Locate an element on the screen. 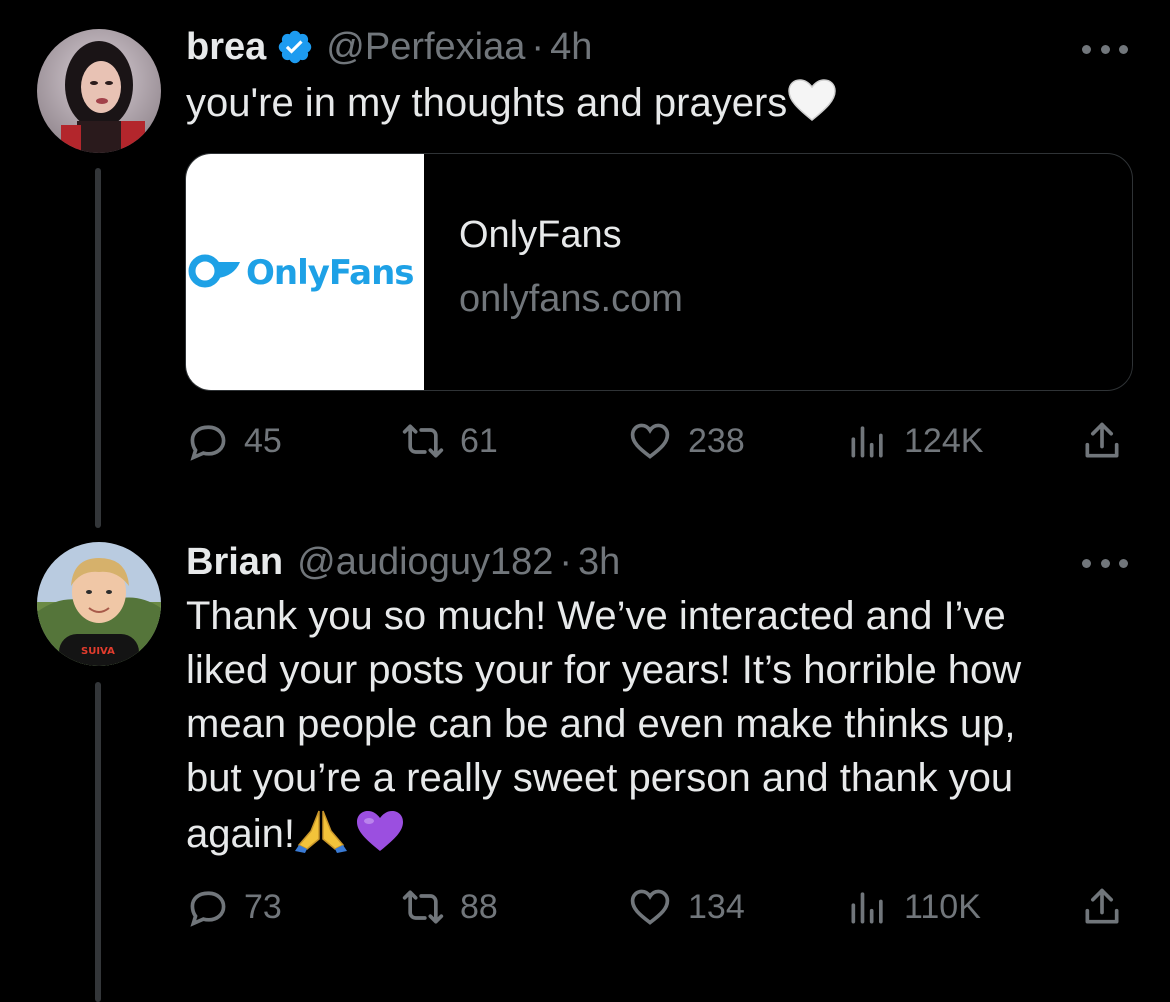  view-count: 124K is located at coordinates (944, 440).